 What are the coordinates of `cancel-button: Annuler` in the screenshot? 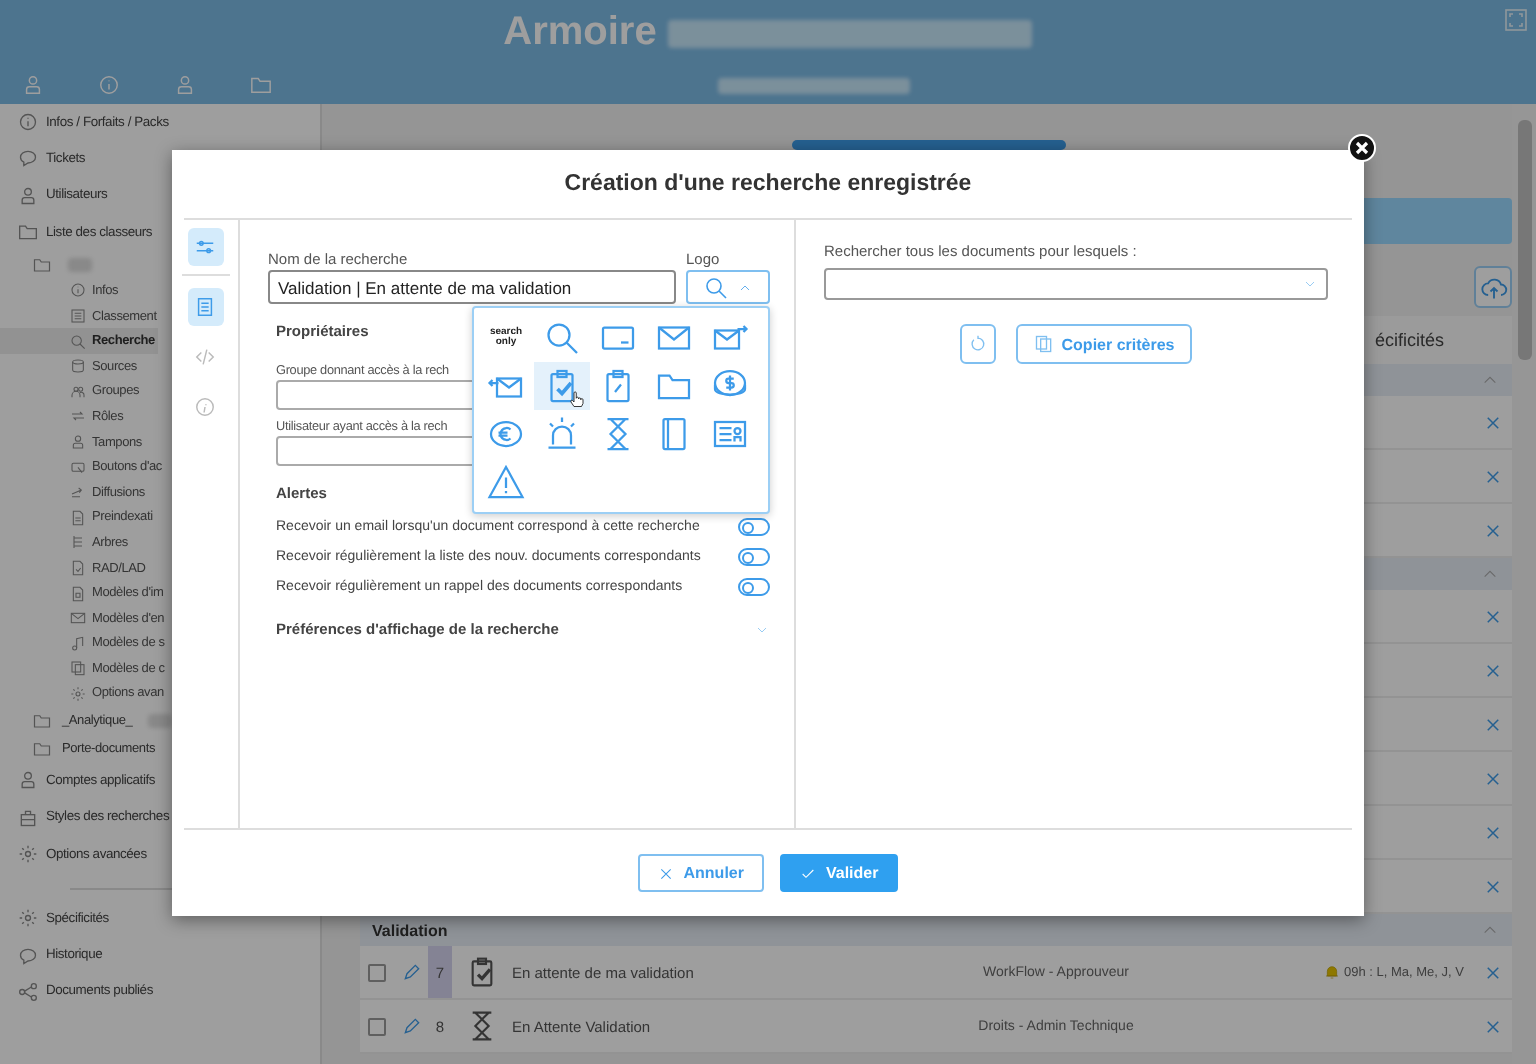 It's located at (700, 873).